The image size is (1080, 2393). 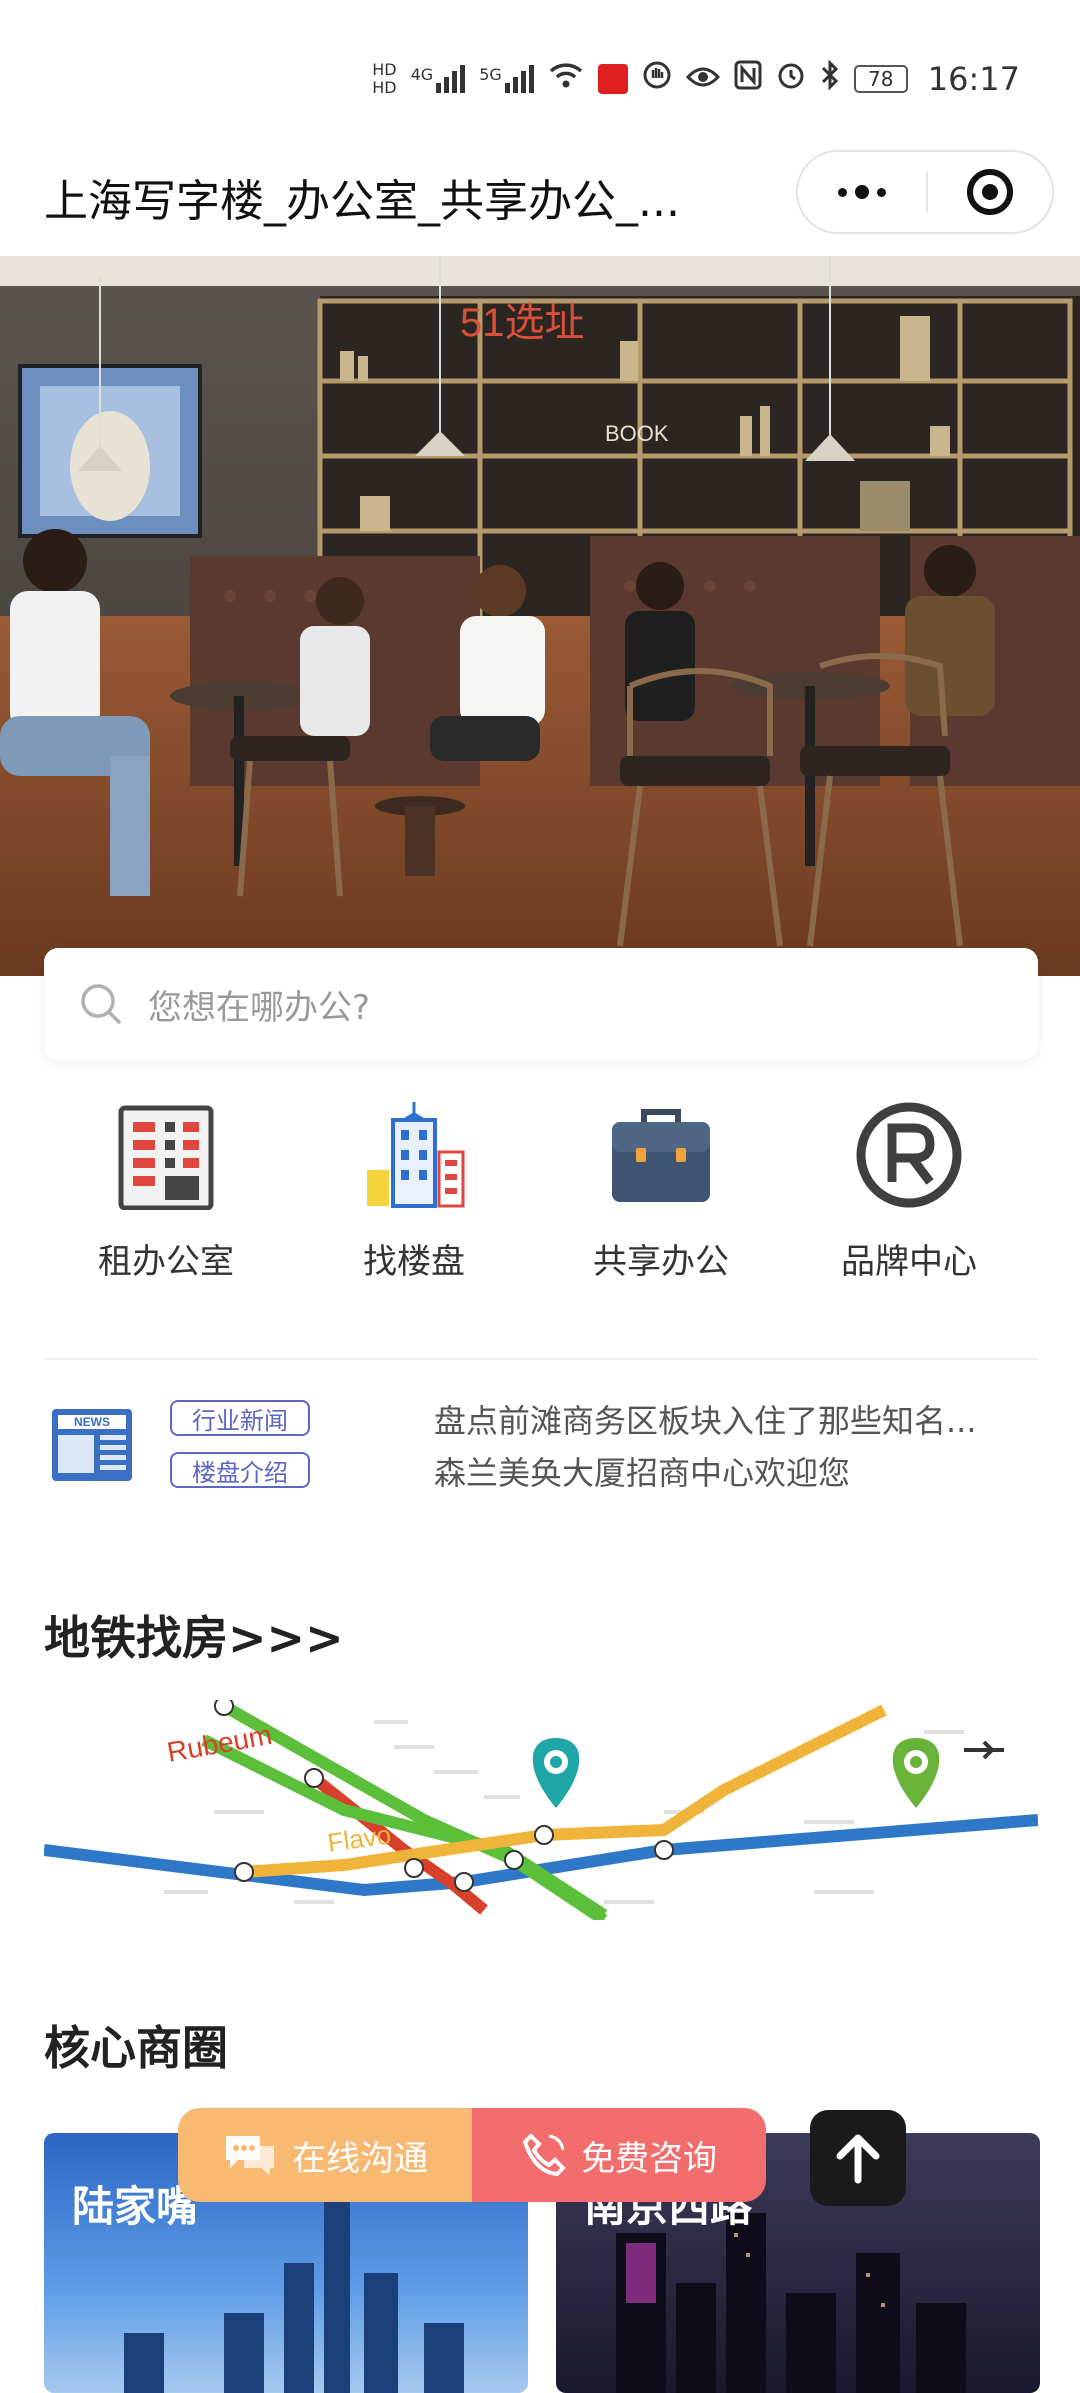 What do you see at coordinates (556, 1773) in the screenshot?
I see `map-pin-teal-icon` at bounding box center [556, 1773].